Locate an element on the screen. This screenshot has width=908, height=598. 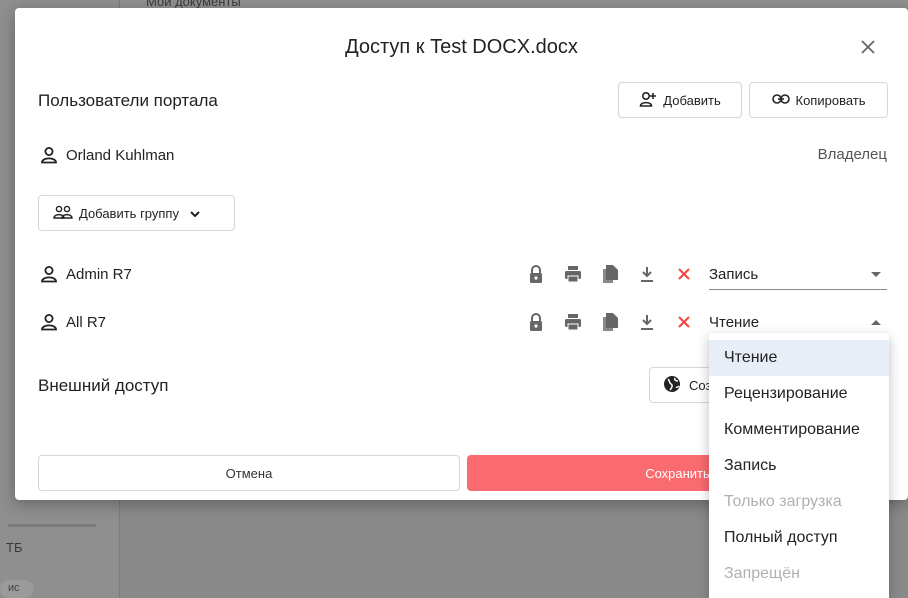
chevron-down-icon is located at coordinates (195, 213).